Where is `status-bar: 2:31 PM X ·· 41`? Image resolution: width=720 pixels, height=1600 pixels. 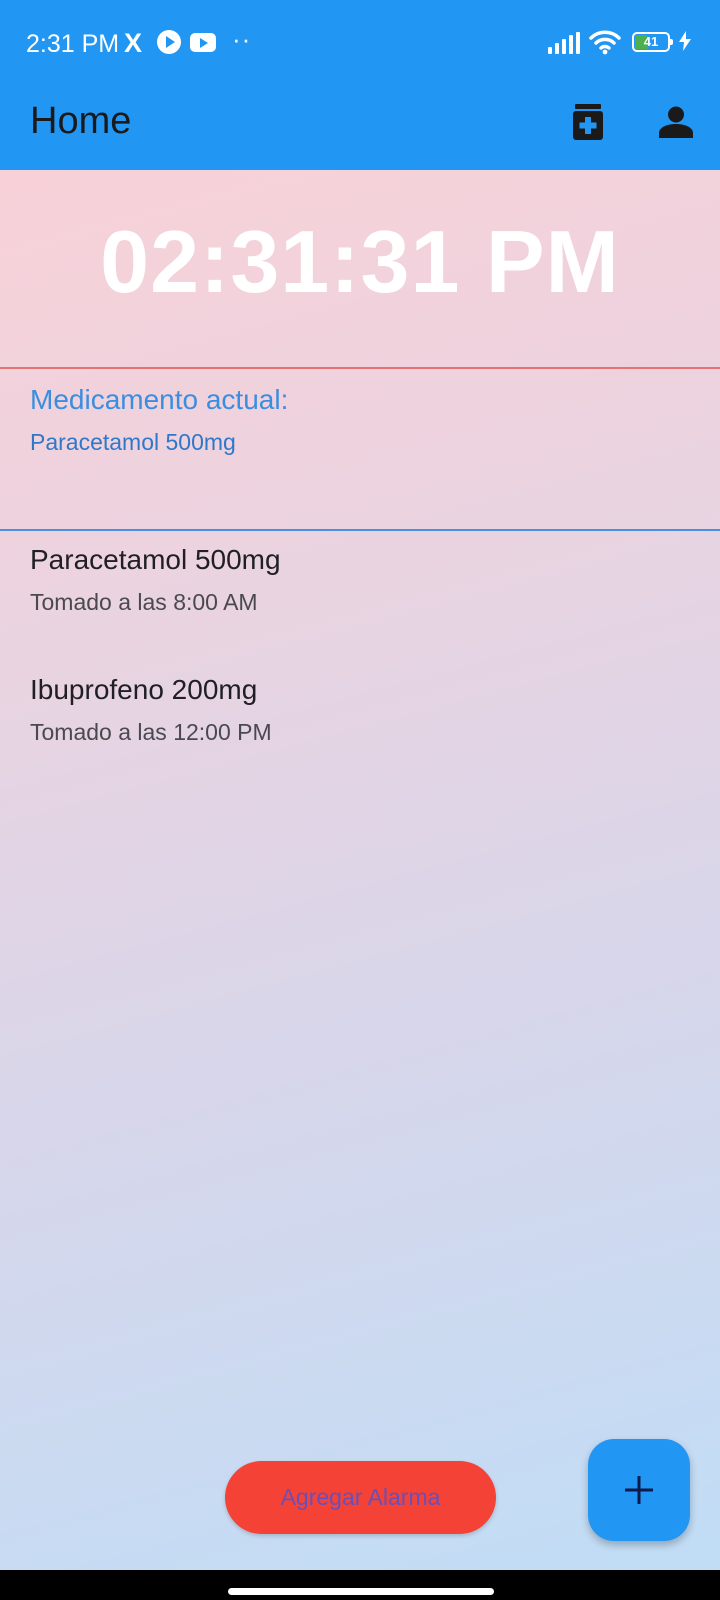 status-bar: 2:31 PM X ·· 41 is located at coordinates (360, 43).